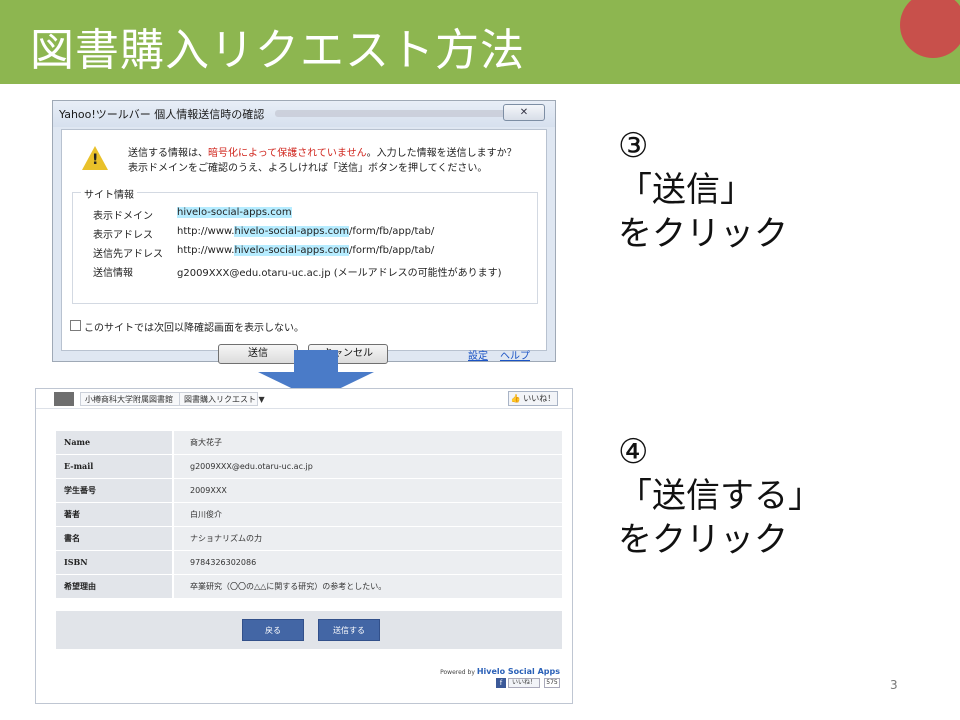  I want to click on row-value-domain: hivelo-social-apps.com, so click(234, 212).